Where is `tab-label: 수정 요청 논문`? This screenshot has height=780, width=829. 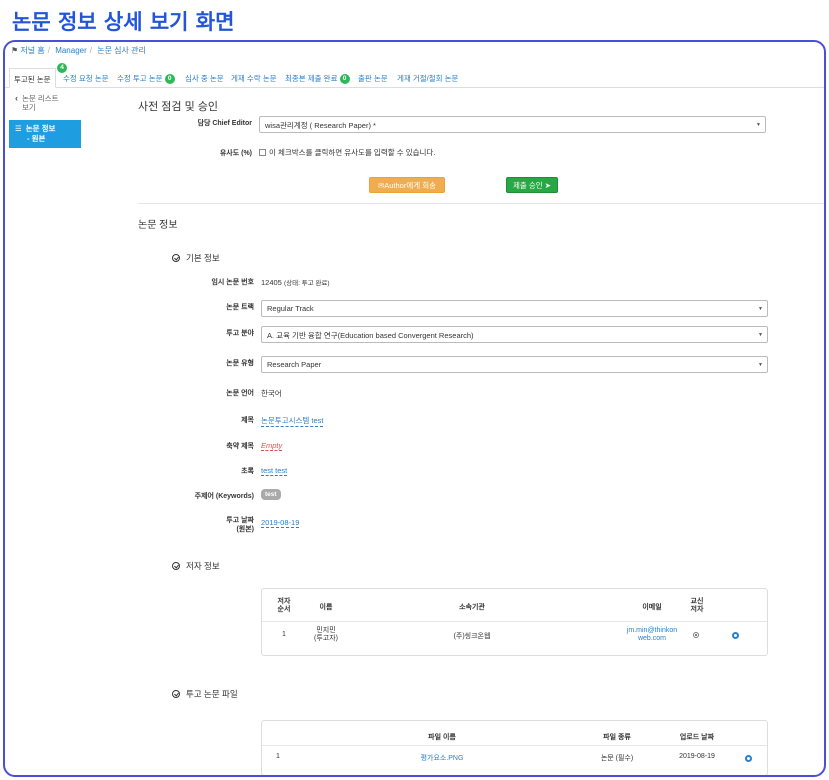
tab-label: 수정 요청 논문 is located at coordinates (86, 78).